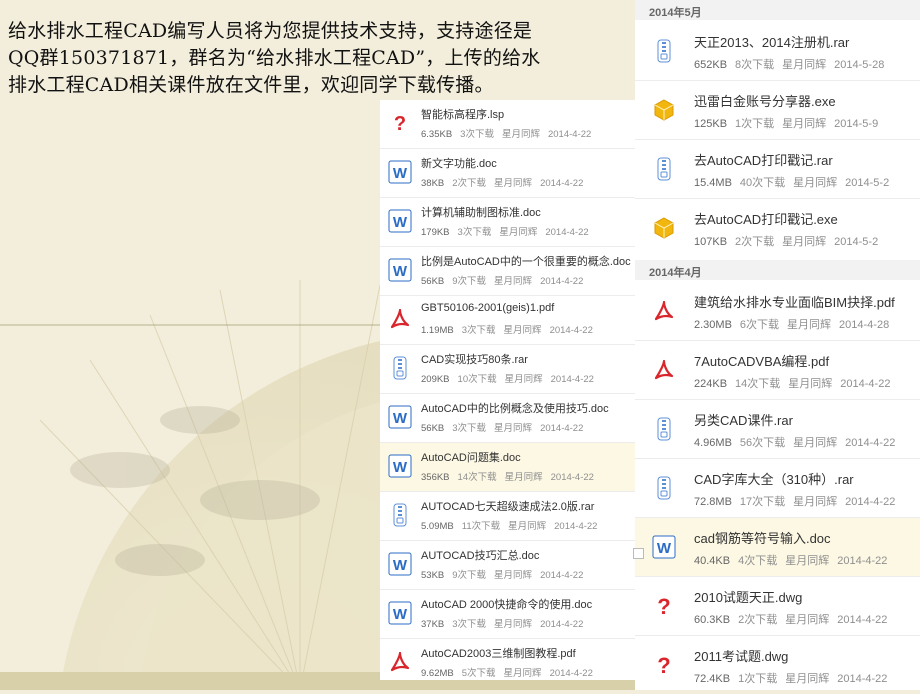 This screenshot has width=920, height=694. Describe the element at coordinates (478, 673) in the screenshot. I see `file-downloads: 5次下载` at that location.